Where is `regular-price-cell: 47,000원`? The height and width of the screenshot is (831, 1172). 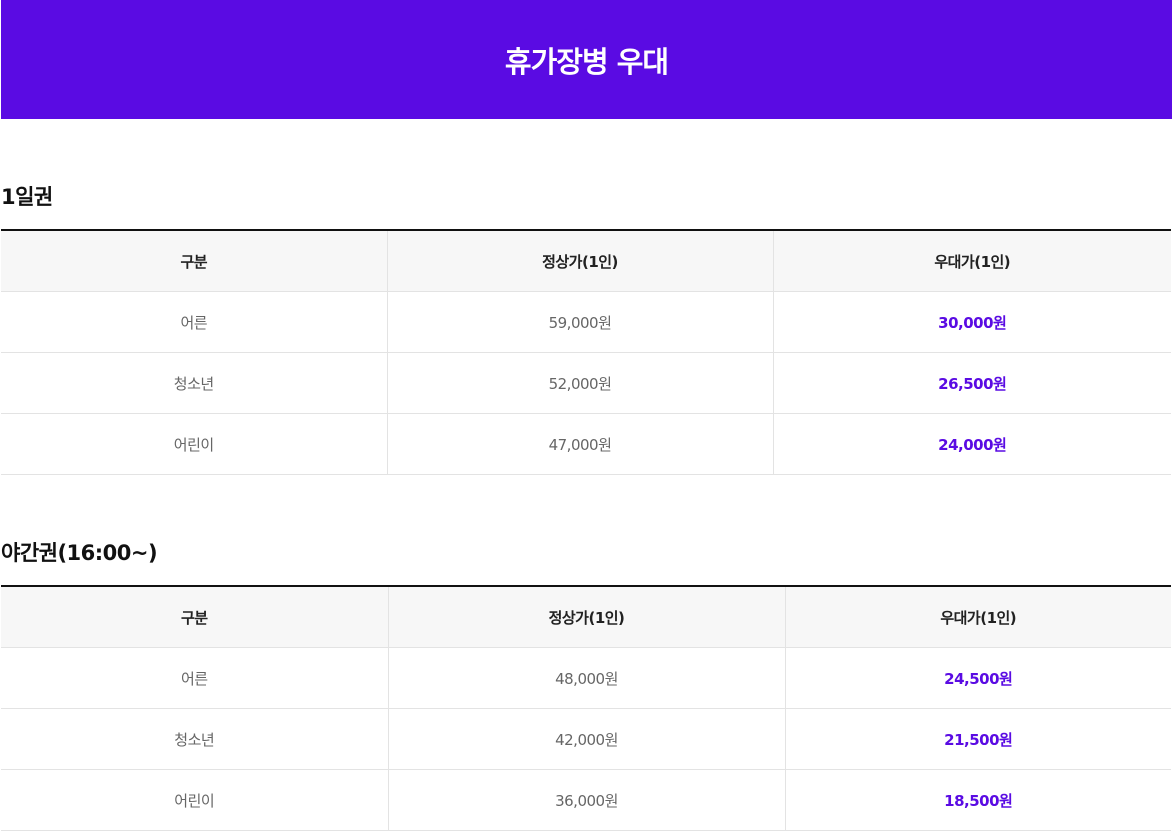
regular-price-cell: 47,000원 is located at coordinates (579, 444).